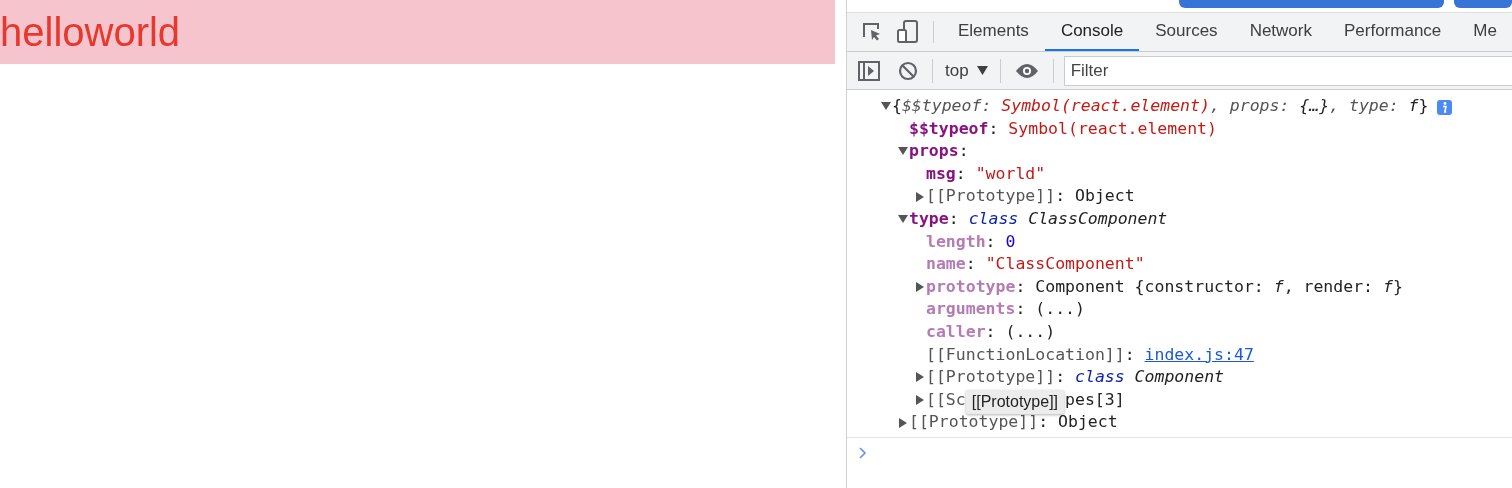 The image size is (1512, 488). What do you see at coordinates (1094, 399) in the screenshot?
I see `property-text: pes[3]` at bounding box center [1094, 399].